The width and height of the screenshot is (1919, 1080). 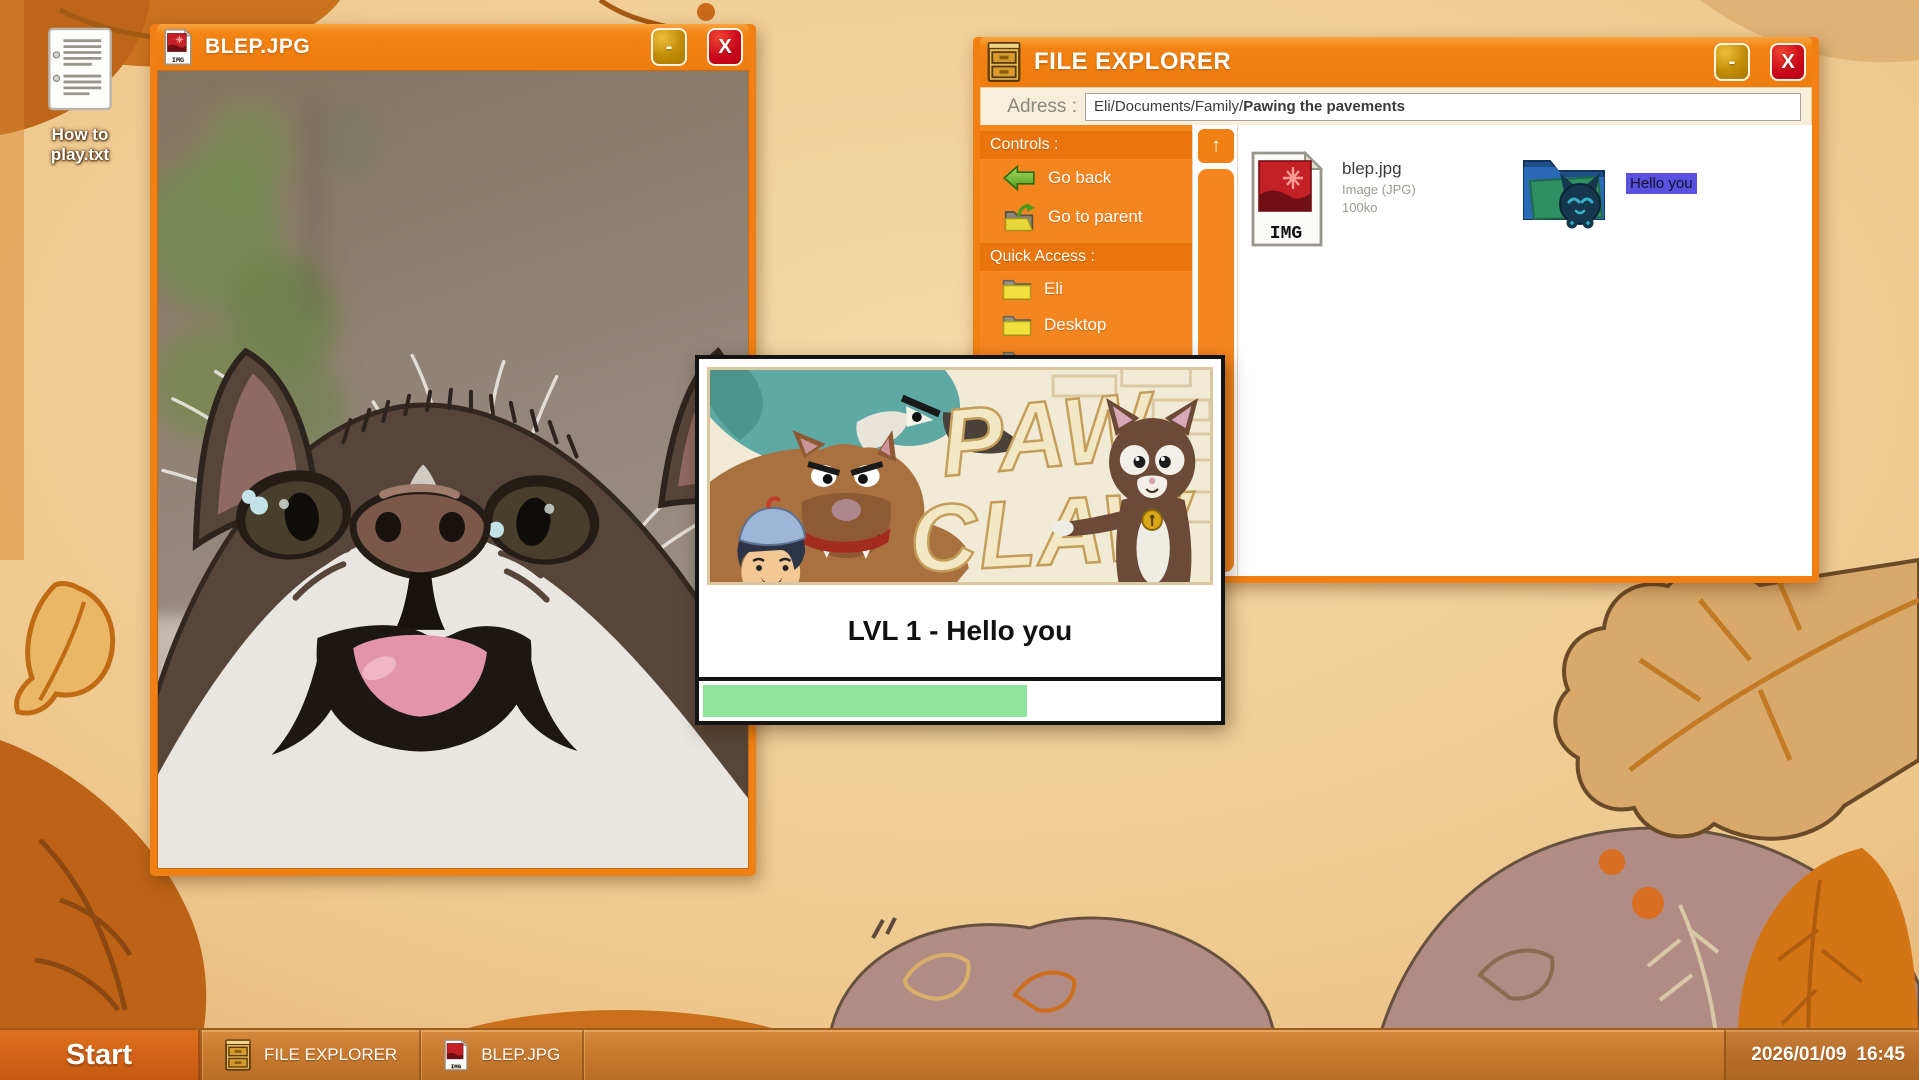 What do you see at coordinates (1324, 106) in the screenshot?
I see `address-path-current: Pawing the pavements` at bounding box center [1324, 106].